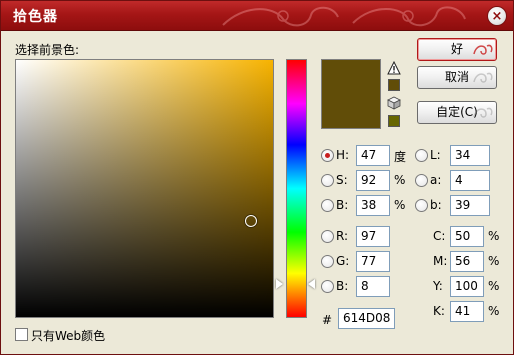  I want to click on radio-blue, so click(327, 286).